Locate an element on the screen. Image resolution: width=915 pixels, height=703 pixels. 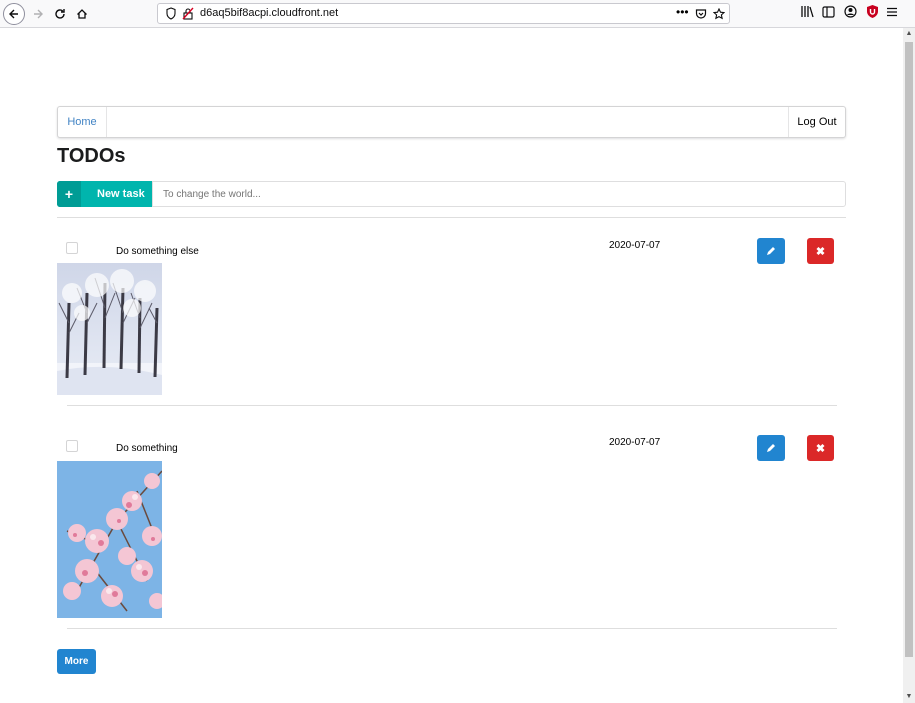
star-icon is located at coordinates (719, 16).